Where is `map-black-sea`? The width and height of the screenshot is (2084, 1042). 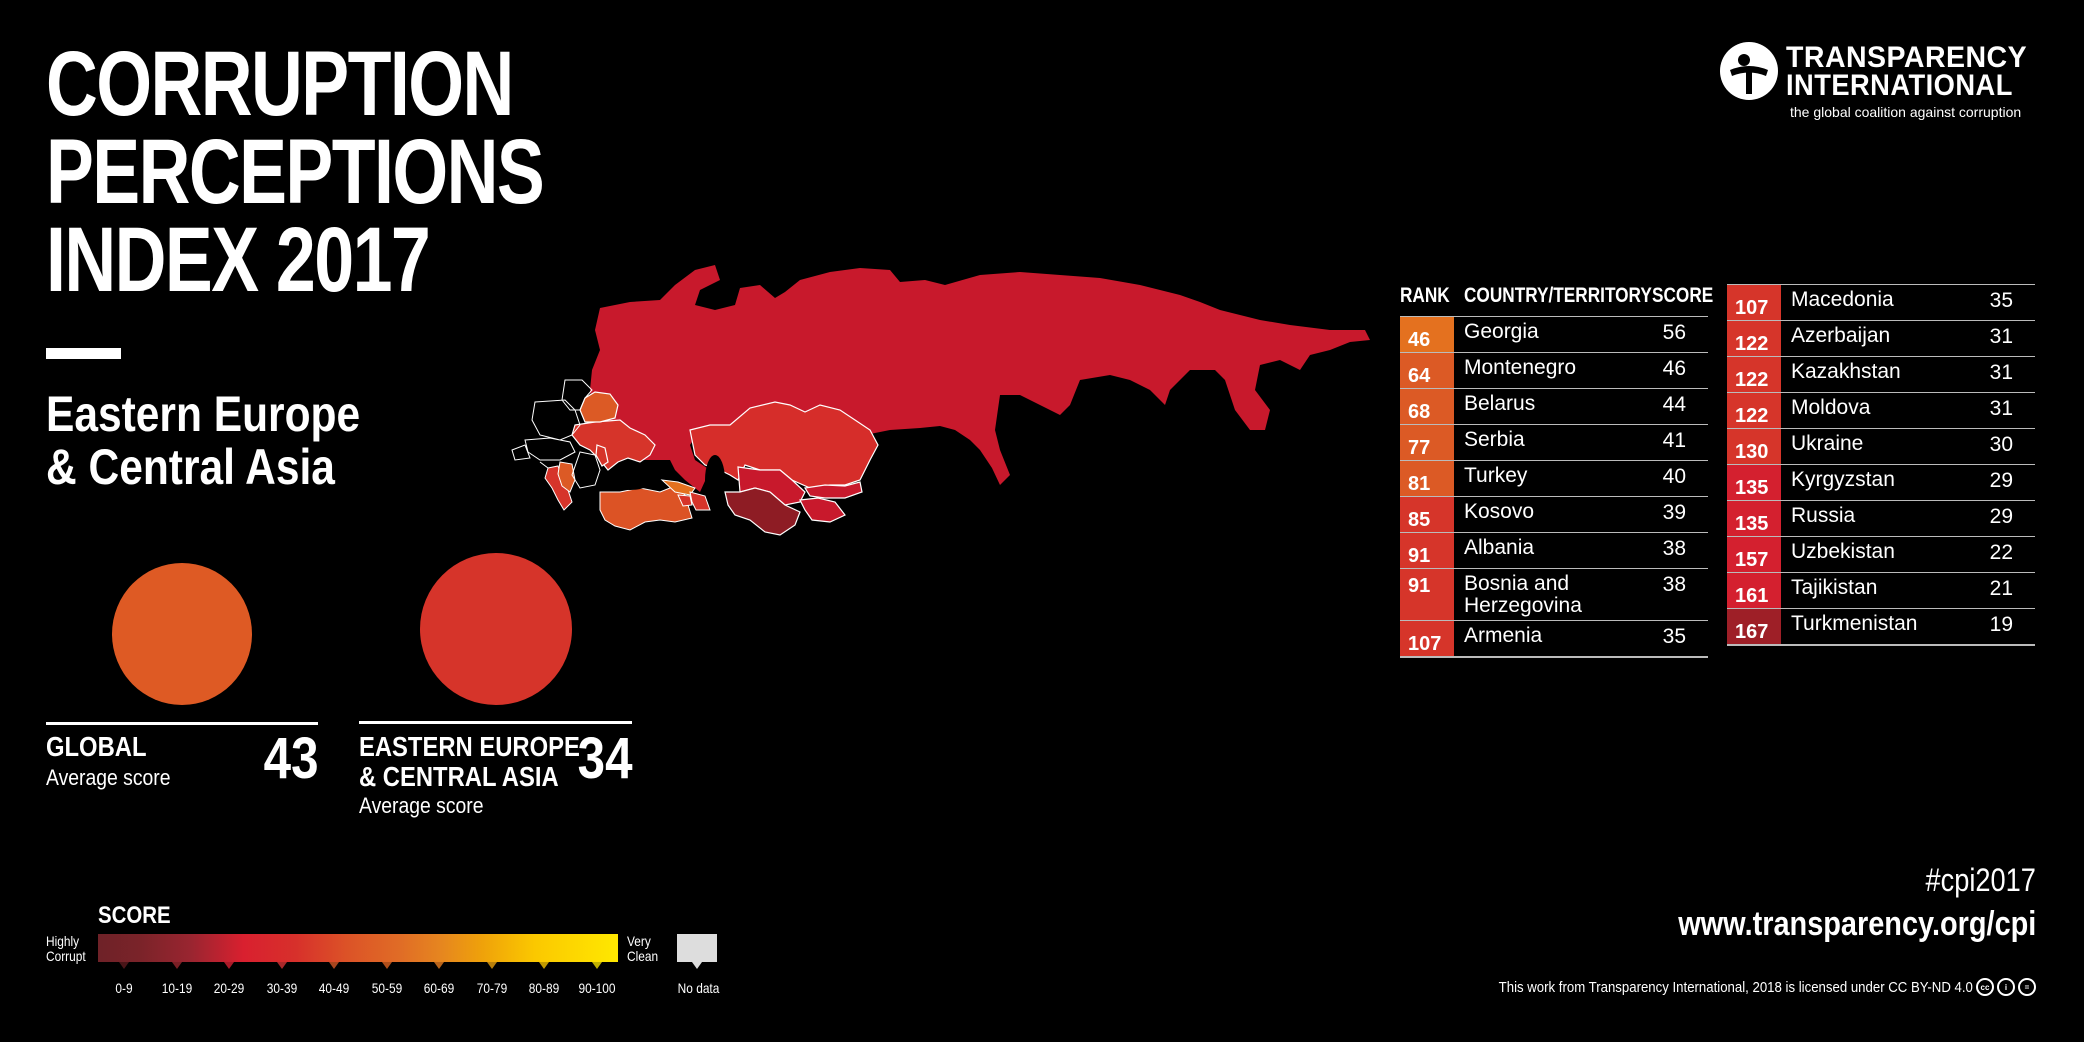 map-black-sea is located at coordinates (630, 478).